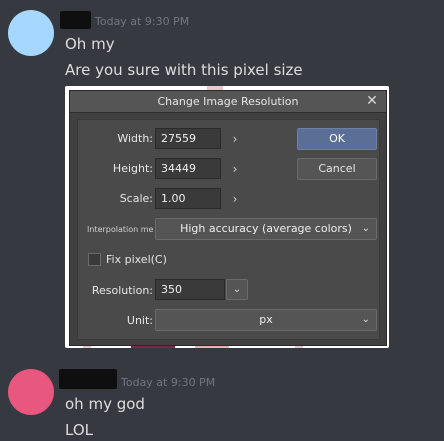  I want to click on unit-select: px ⌄, so click(266, 320).